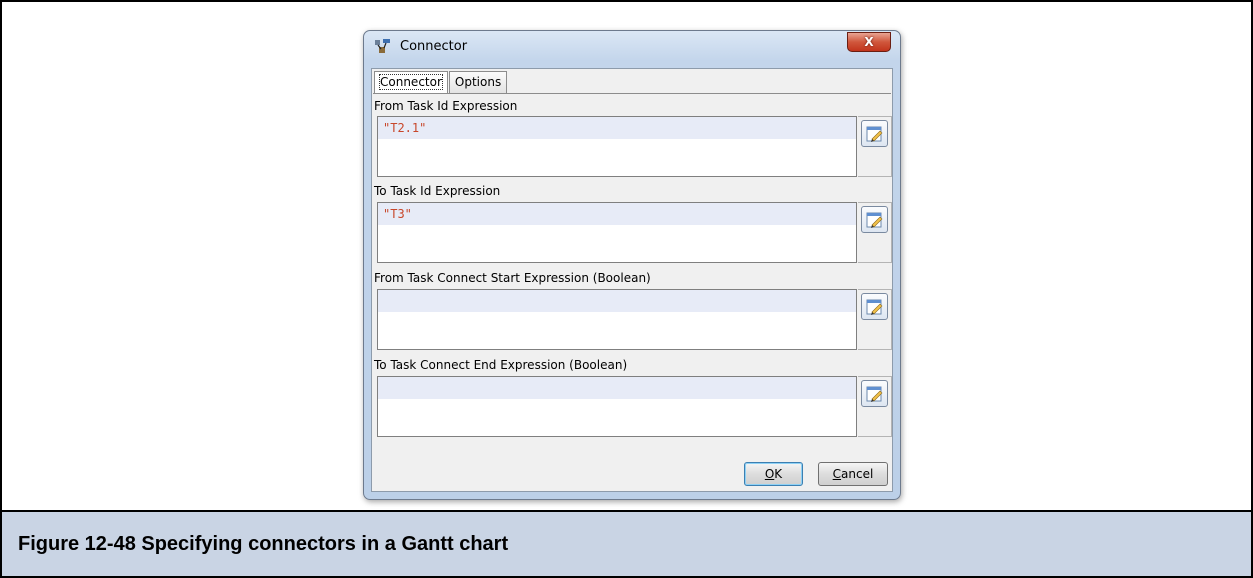 This screenshot has height=578, width=1253. Describe the element at coordinates (617, 406) in the screenshot. I see `to-task-connect-end-expression-input` at that location.